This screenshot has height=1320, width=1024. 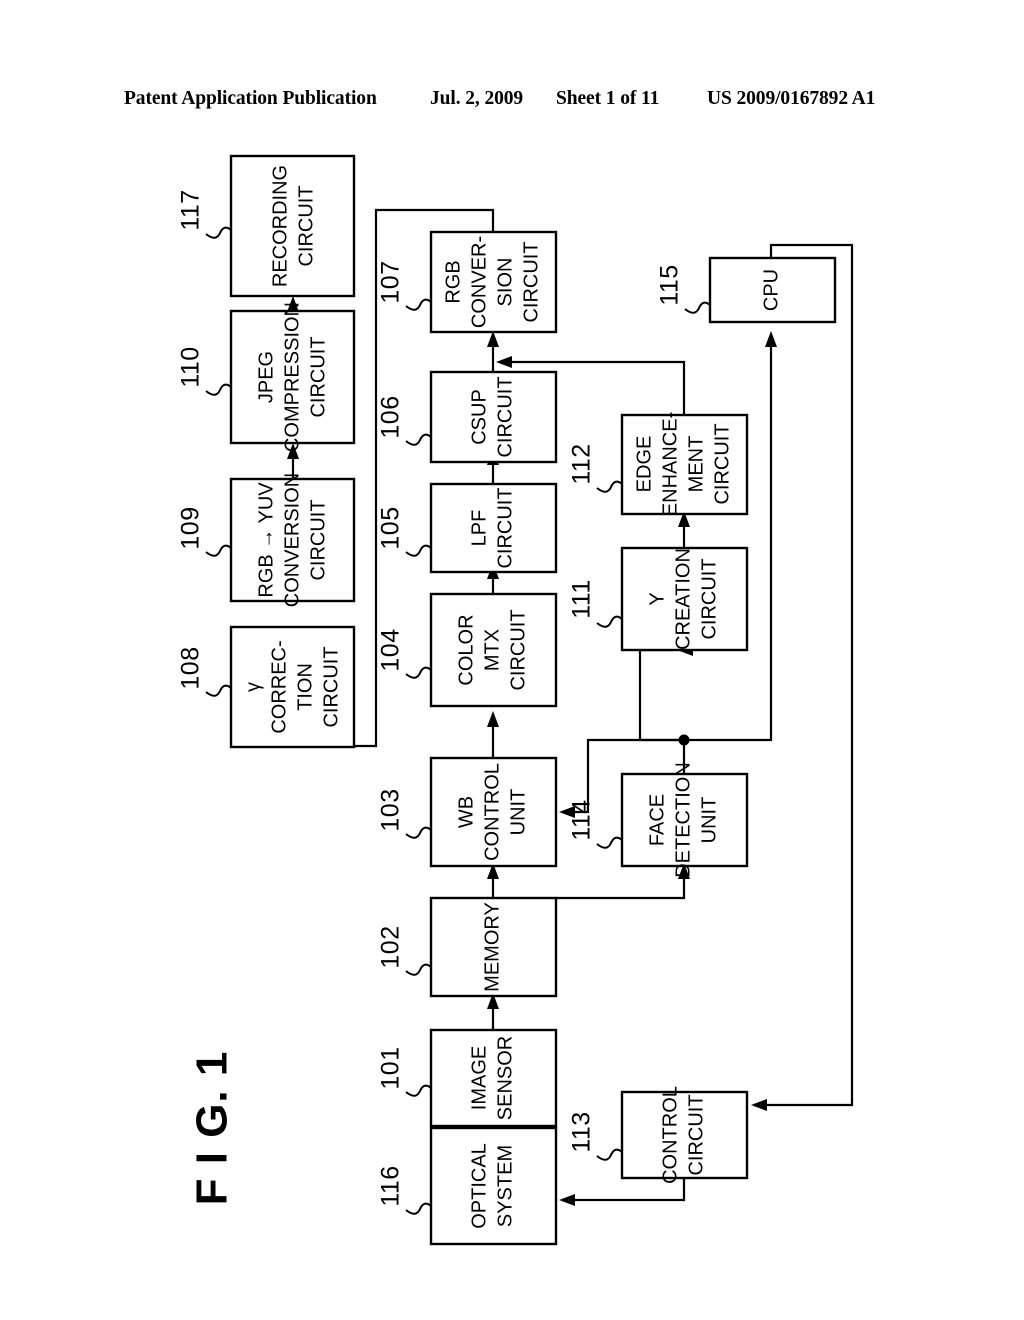 I want to click on ref-text-101: 101, so click(x=391, y=1067).